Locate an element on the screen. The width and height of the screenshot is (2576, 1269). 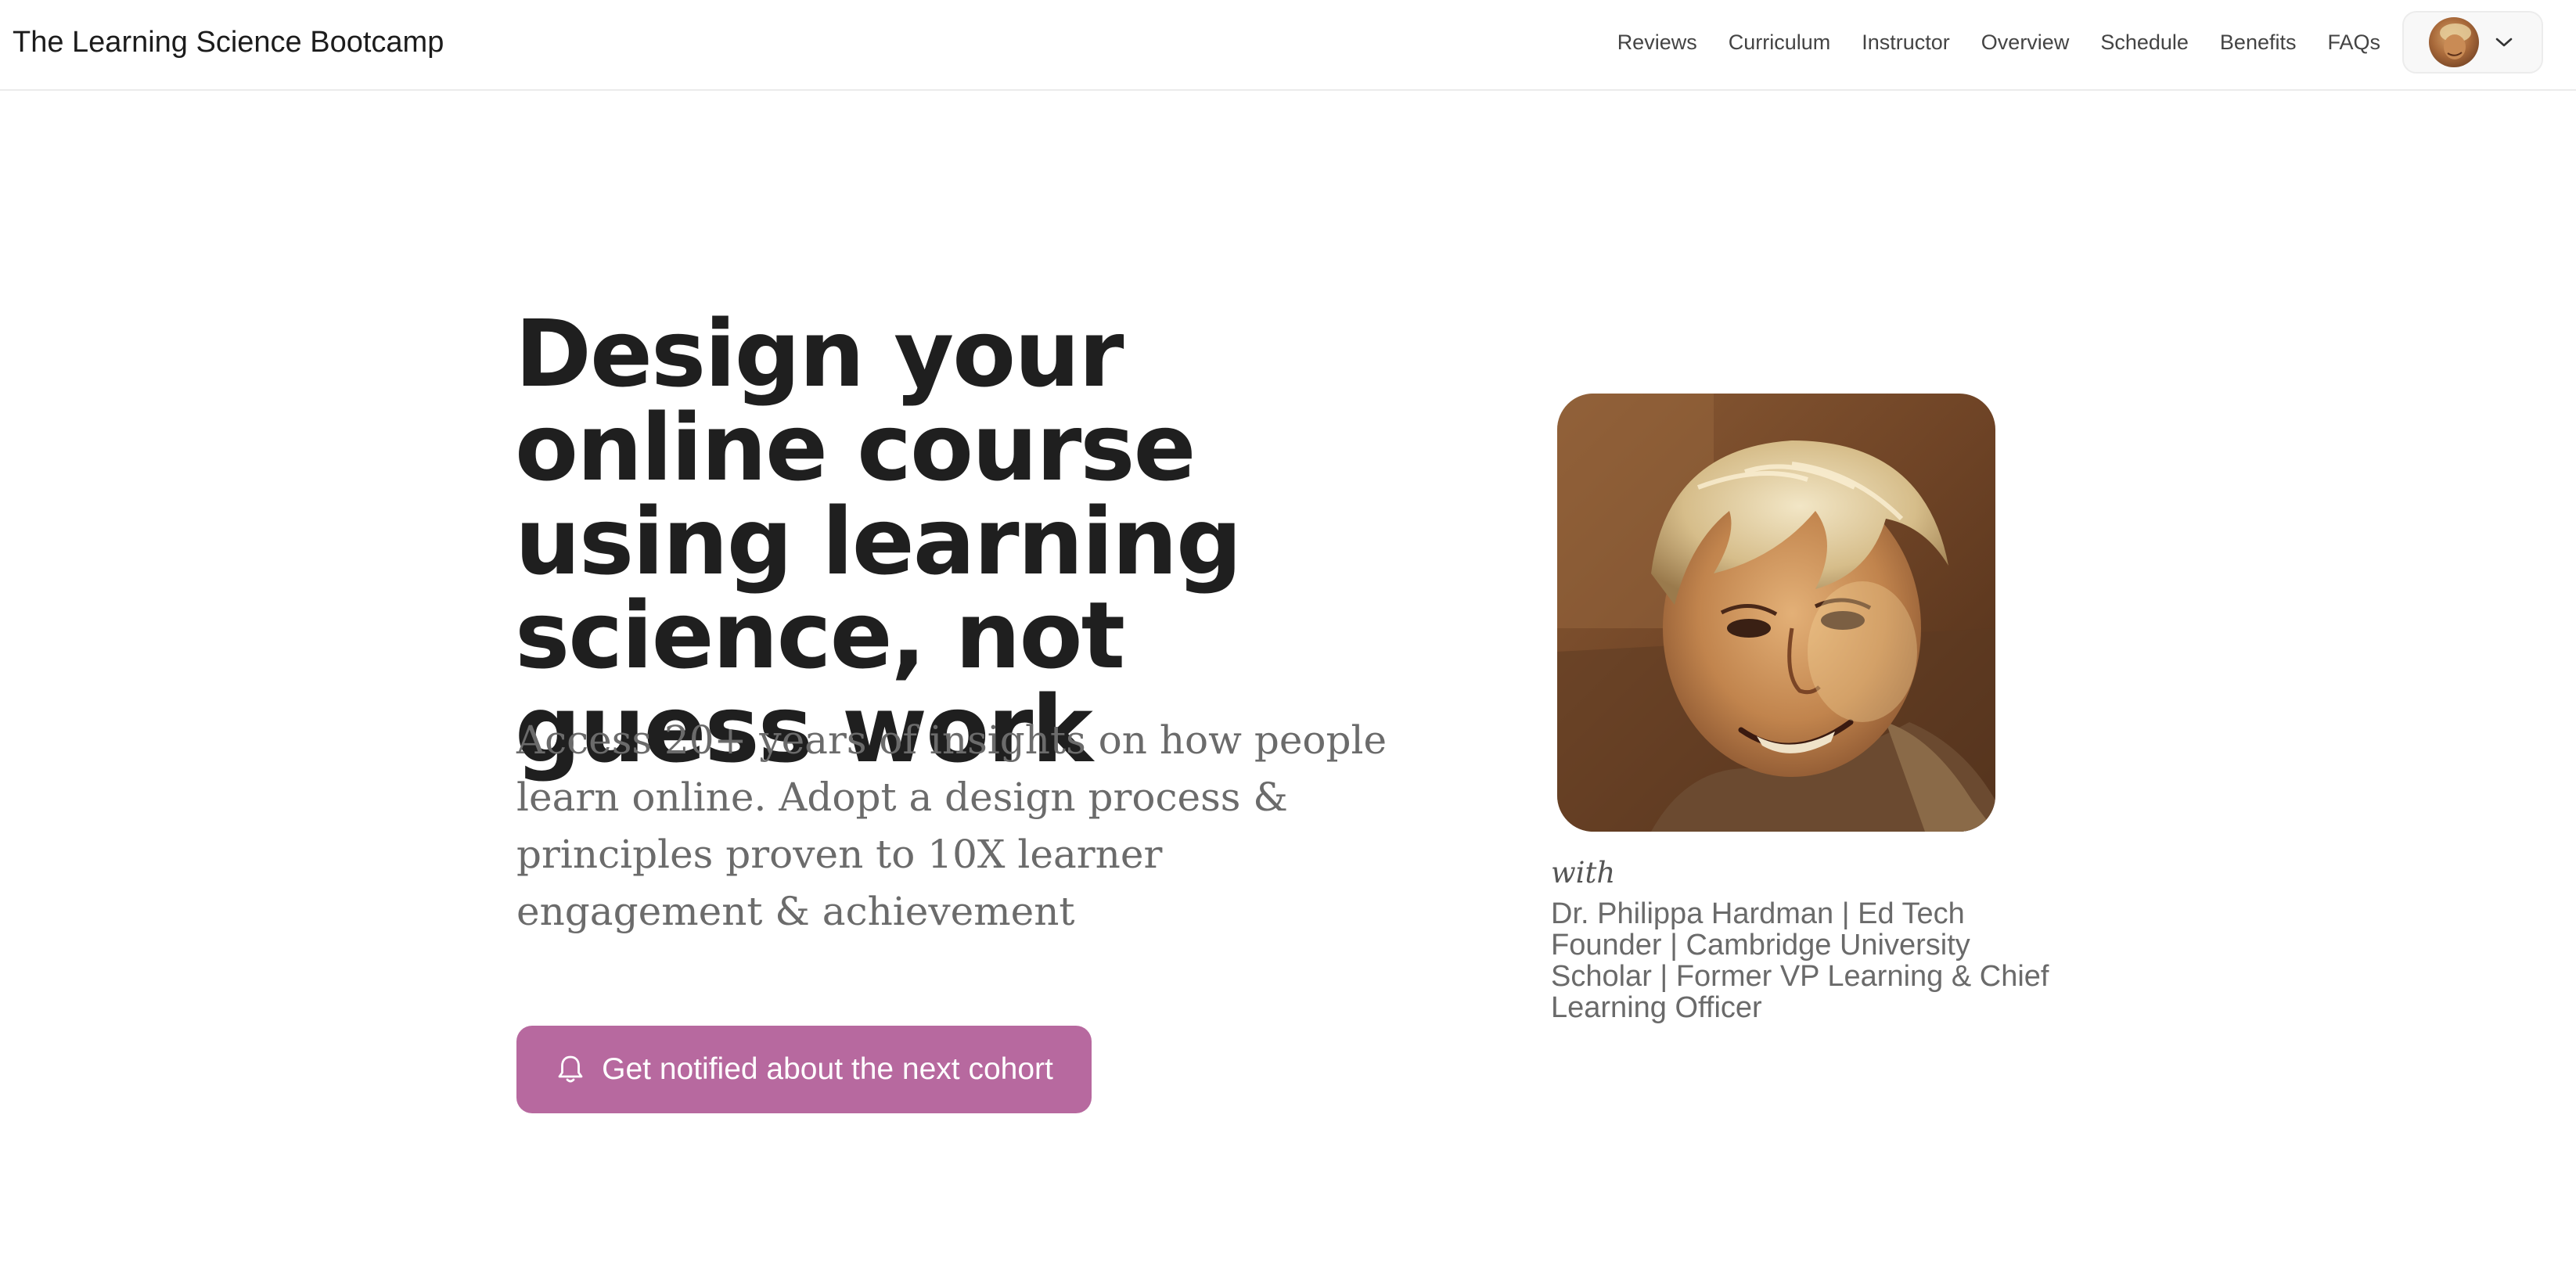
nav-link-overview: Overview is located at coordinates (2026, 43).